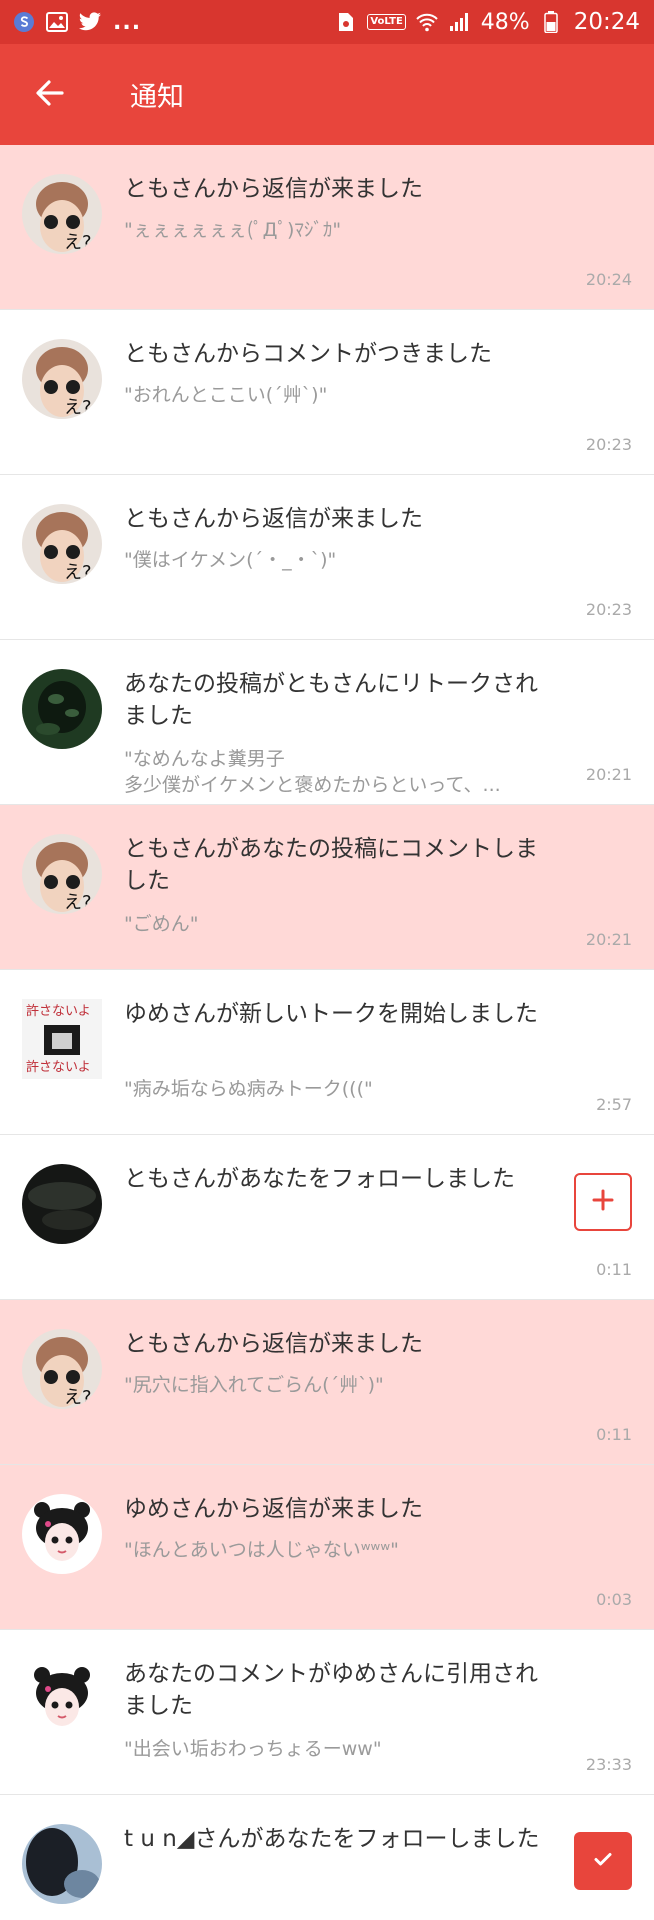 This screenshot has width=654, height=1920. Describe the element at coordinates (226, 395) in the screenshot. I see `notification-snippet: "おれんとここい(´艸`)"` at that location.